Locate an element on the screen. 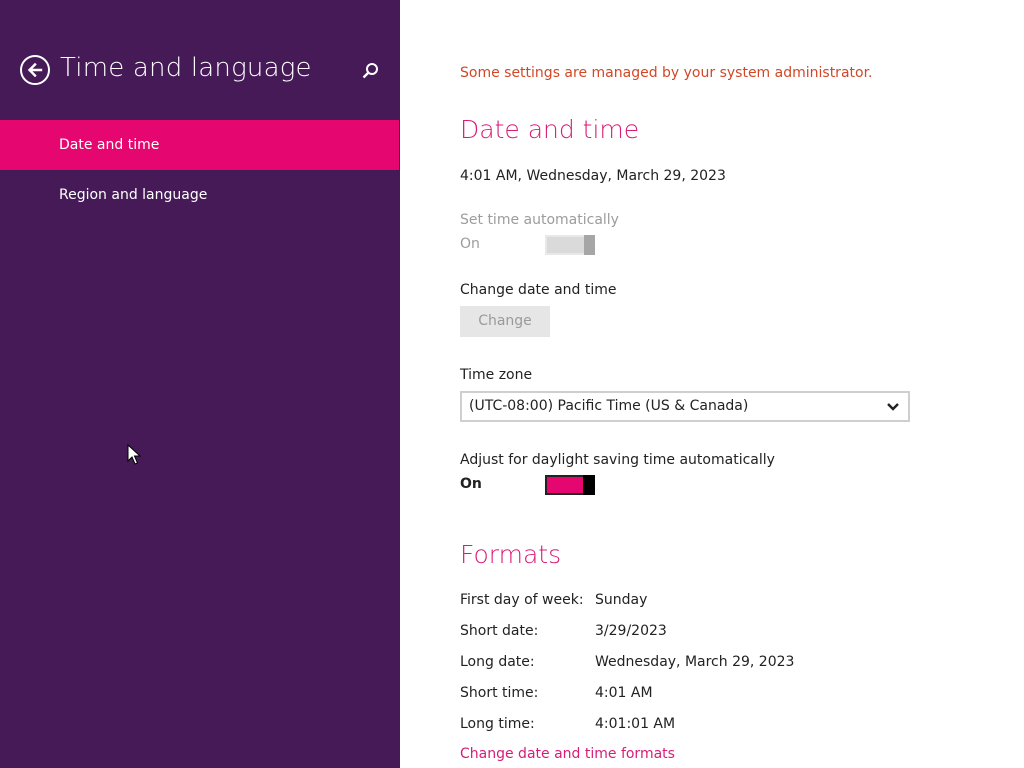  sidebar-item-region-and-language: Region and language is located at coordinates (199, 195).